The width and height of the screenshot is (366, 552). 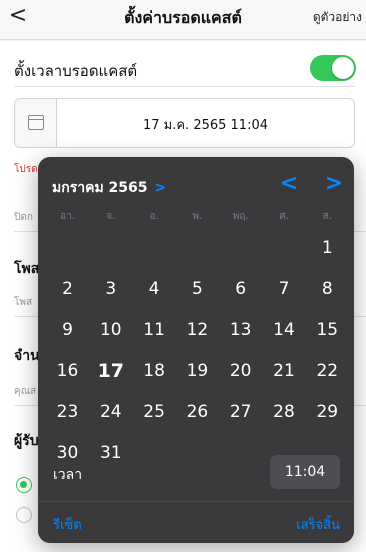 I want to click on day-cell-selected: 17, so click(x=110, y=371).